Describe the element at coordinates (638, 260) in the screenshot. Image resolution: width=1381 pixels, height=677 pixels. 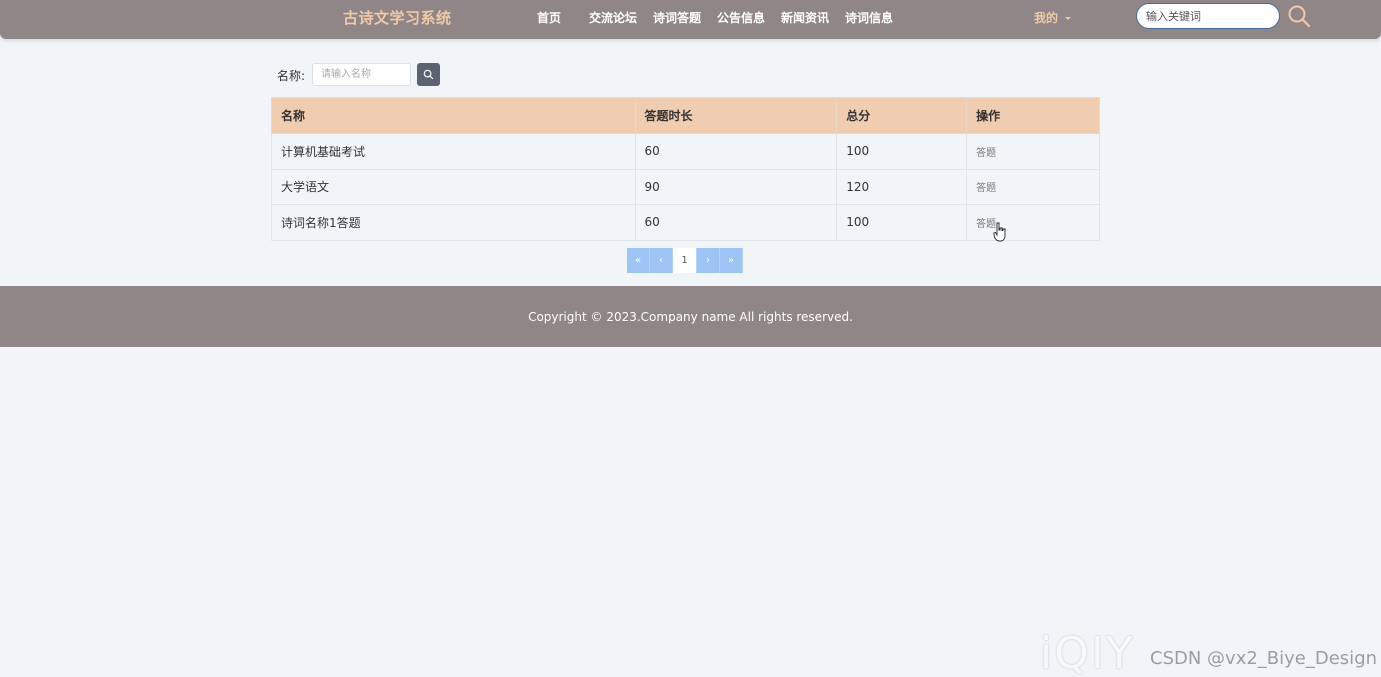
I see `page-first-button: «` at that location.